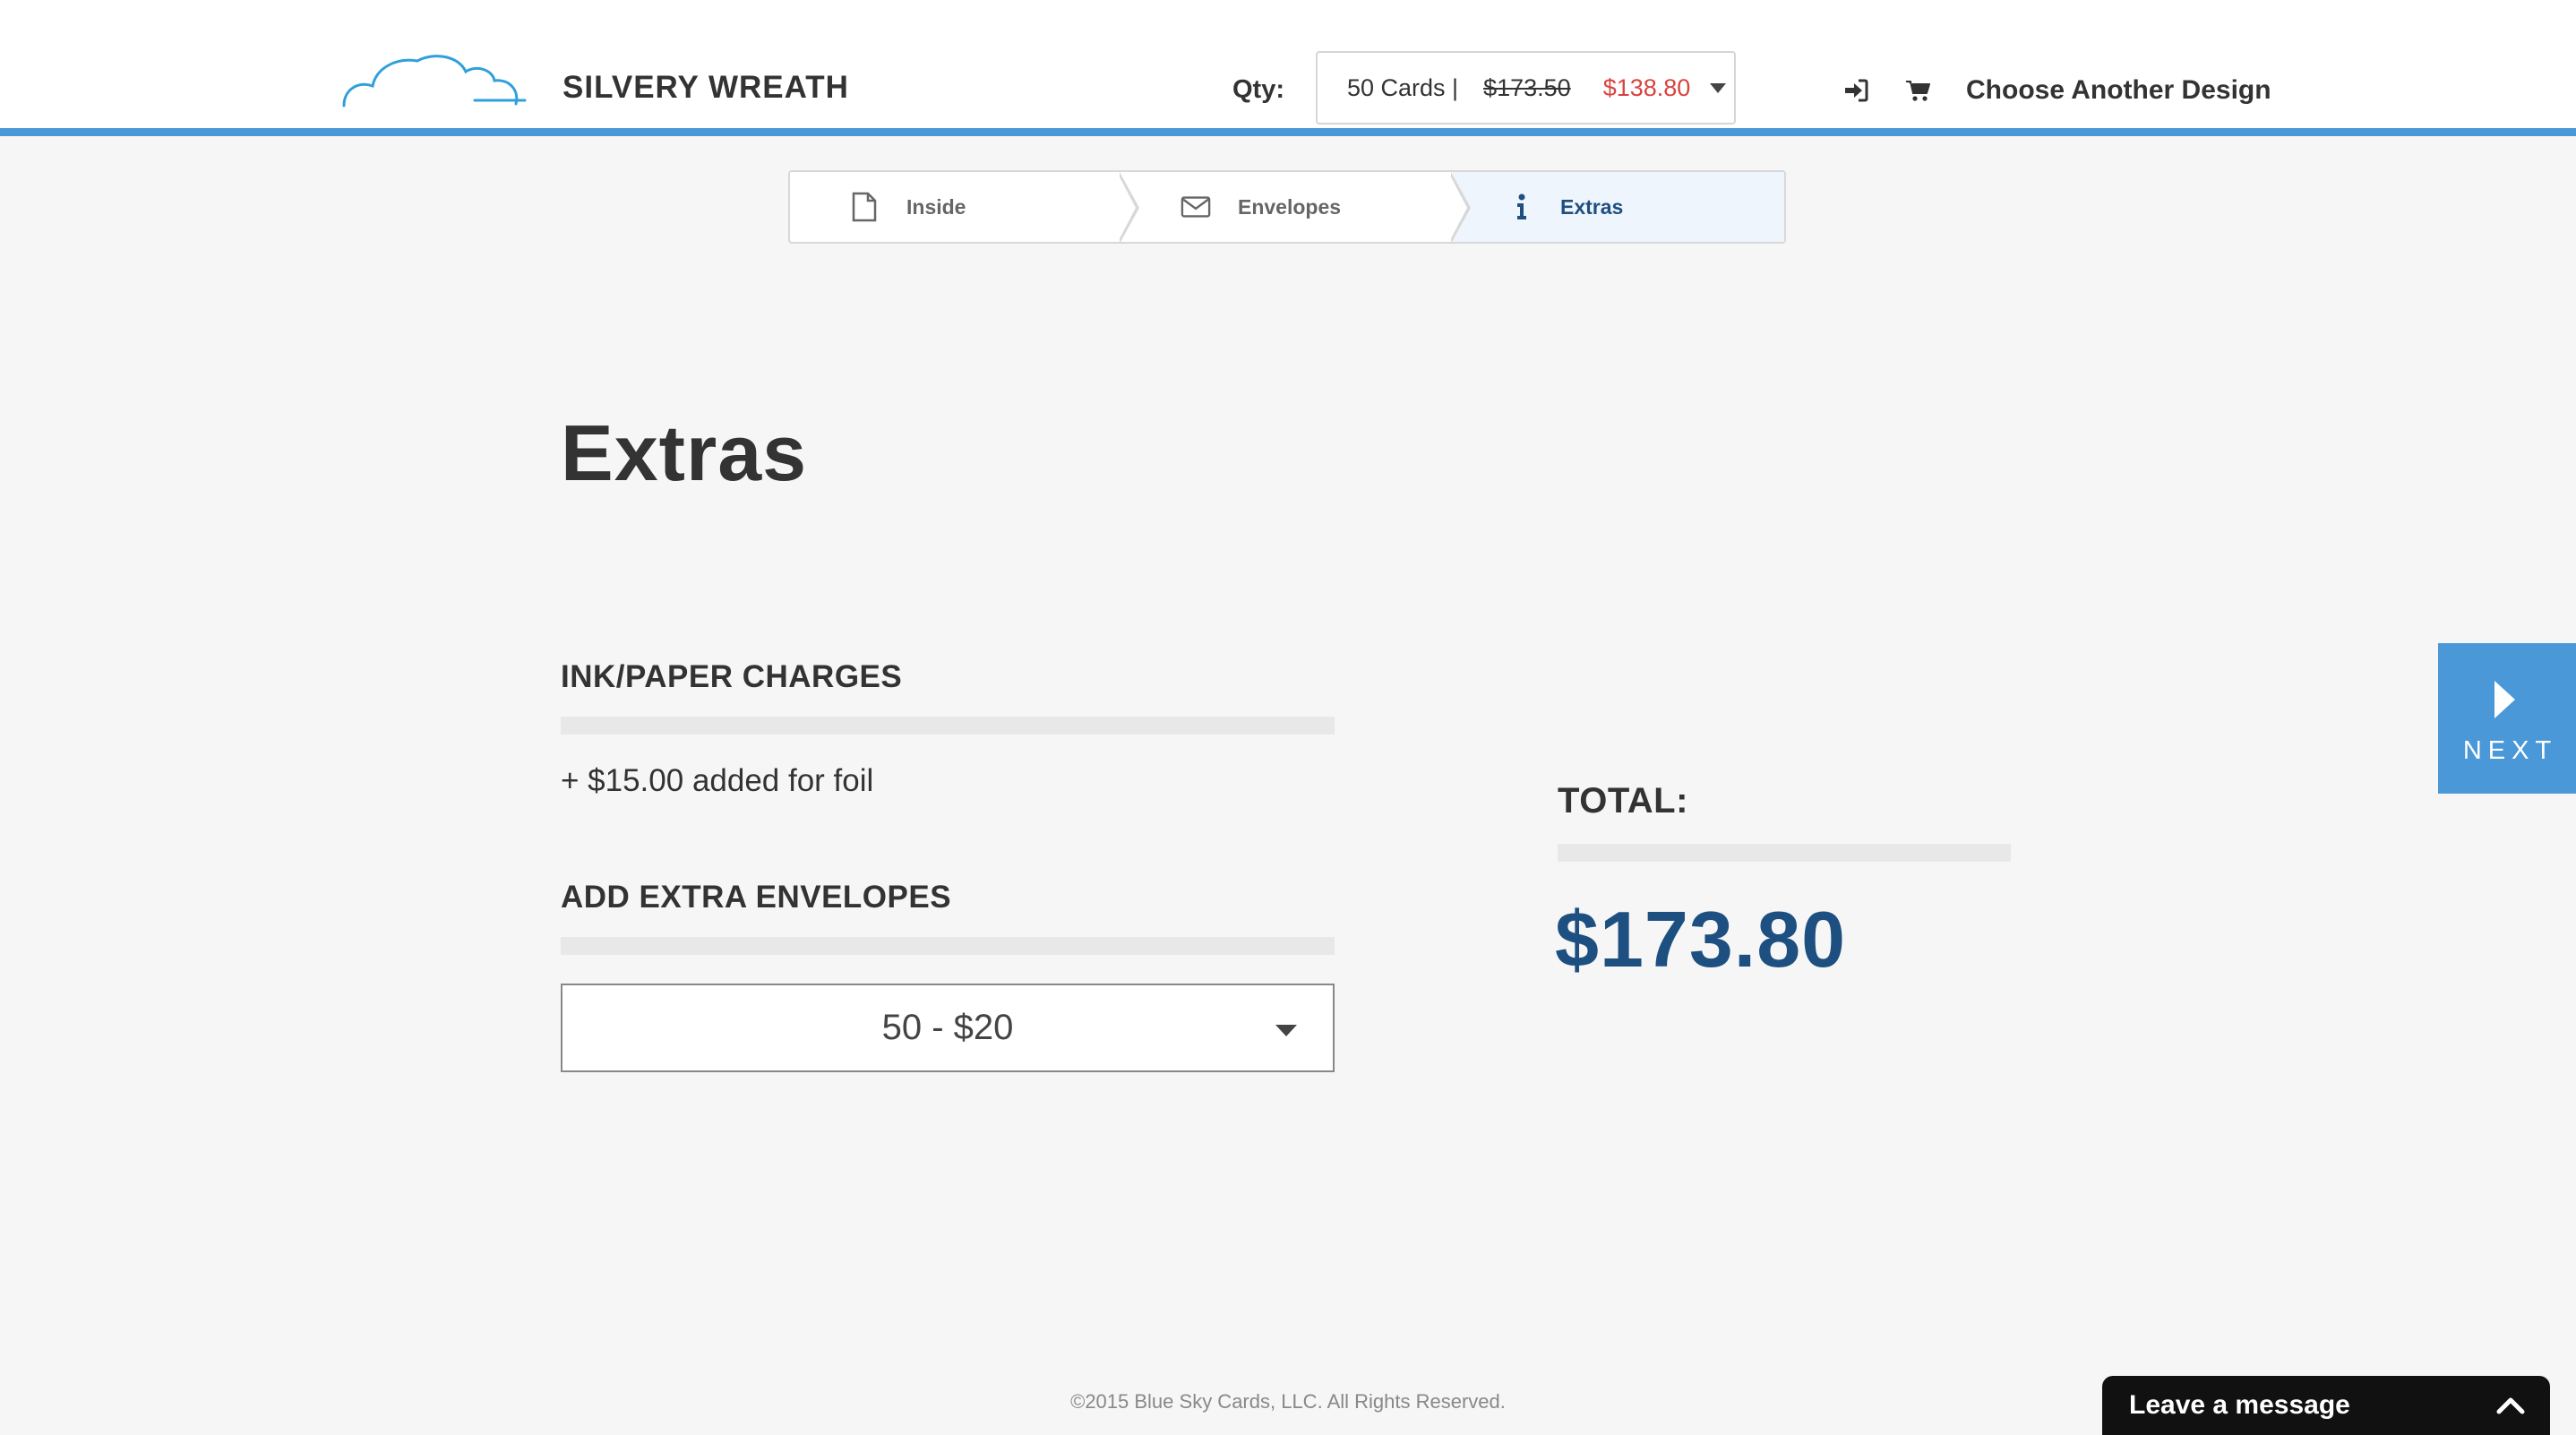 The width and height of the screenshot is (2576, 1435). What do you see at coordinates (1258, 89) in the screenshot?
I see `qty-label: Qty:` at bounding box center [1258, 89].